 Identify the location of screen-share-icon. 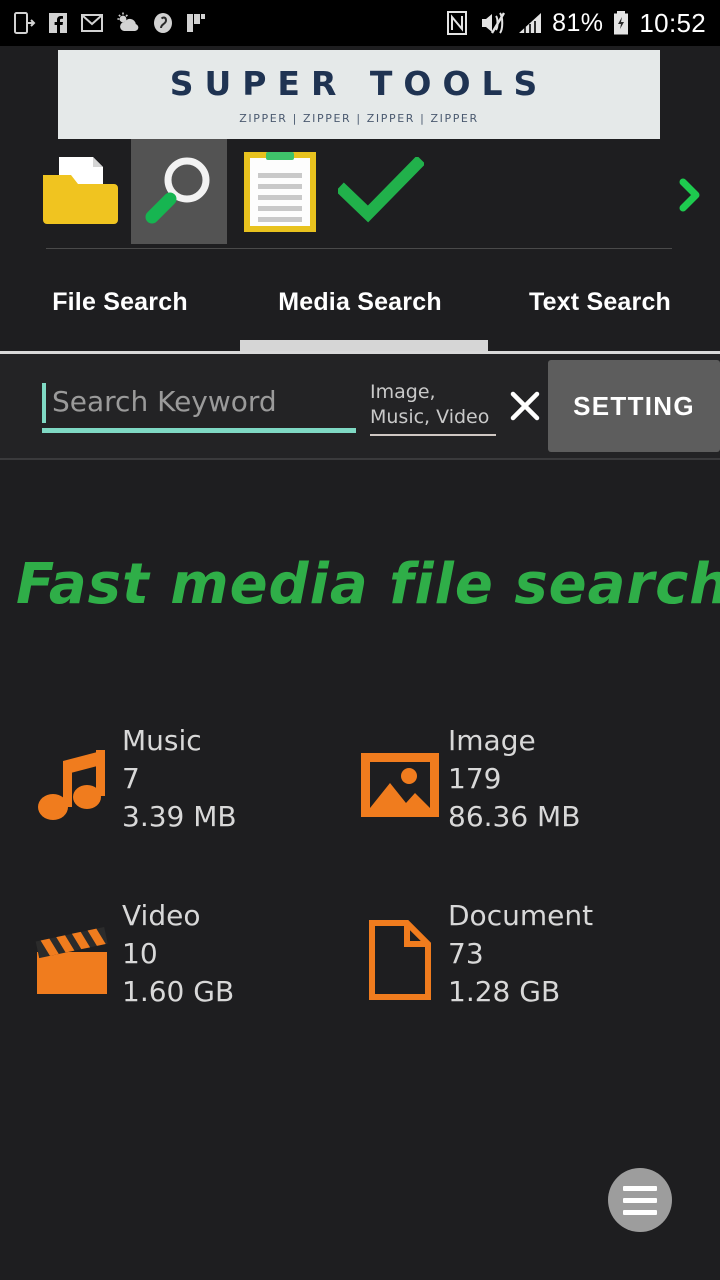
(25, 23).